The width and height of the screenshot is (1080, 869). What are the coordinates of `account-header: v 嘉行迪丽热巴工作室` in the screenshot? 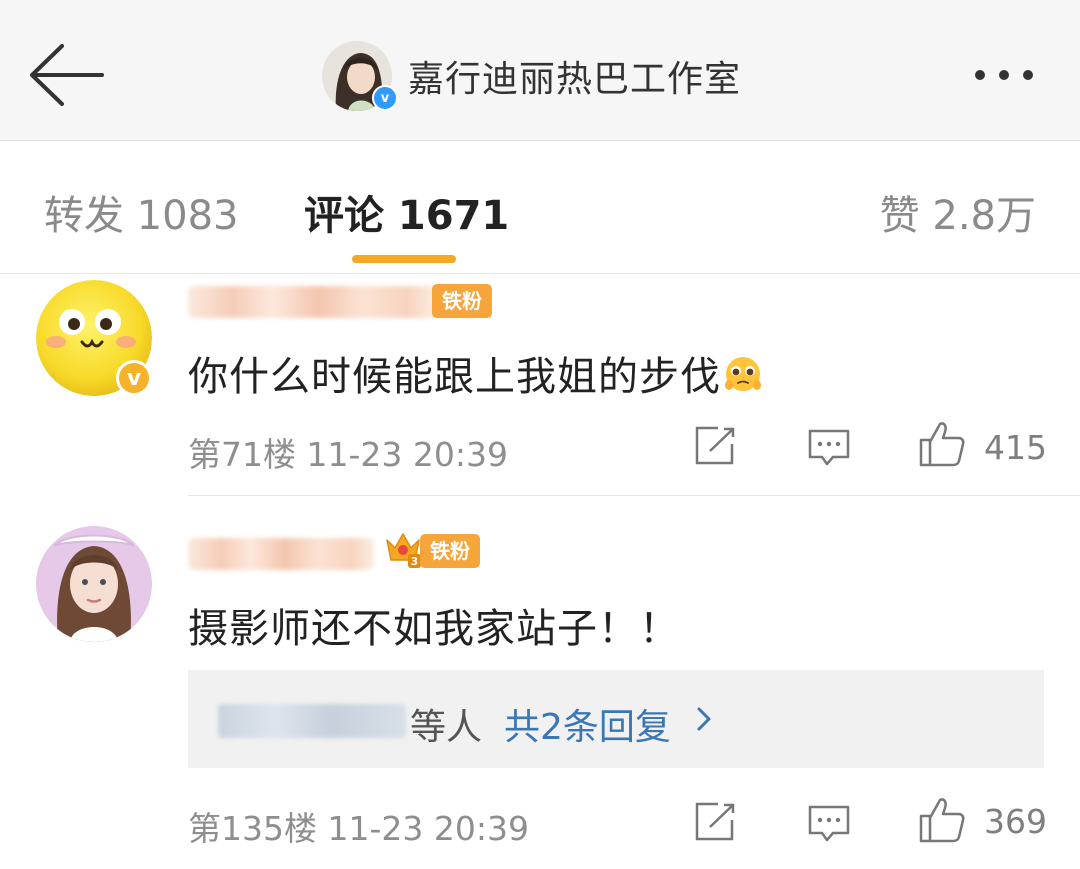 It's located at (531, 76).